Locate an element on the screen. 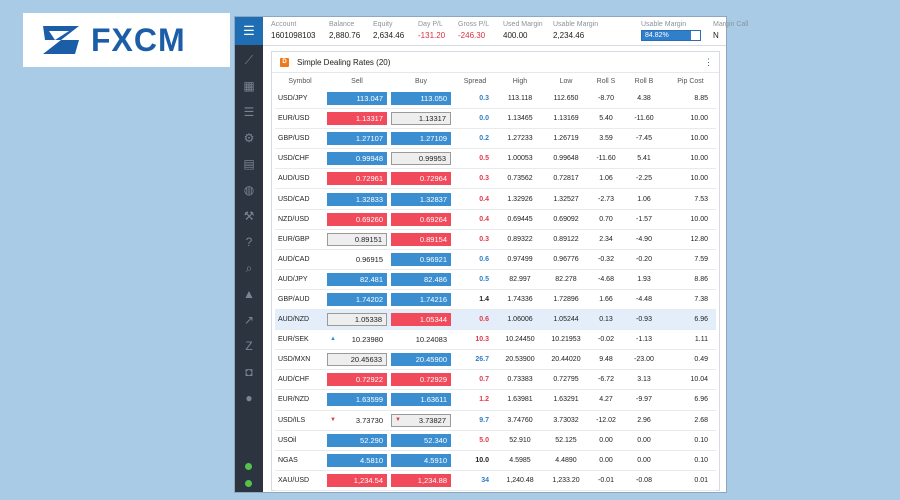  sell-rate-button: 1.27107 is located at coordinates (357, 139).